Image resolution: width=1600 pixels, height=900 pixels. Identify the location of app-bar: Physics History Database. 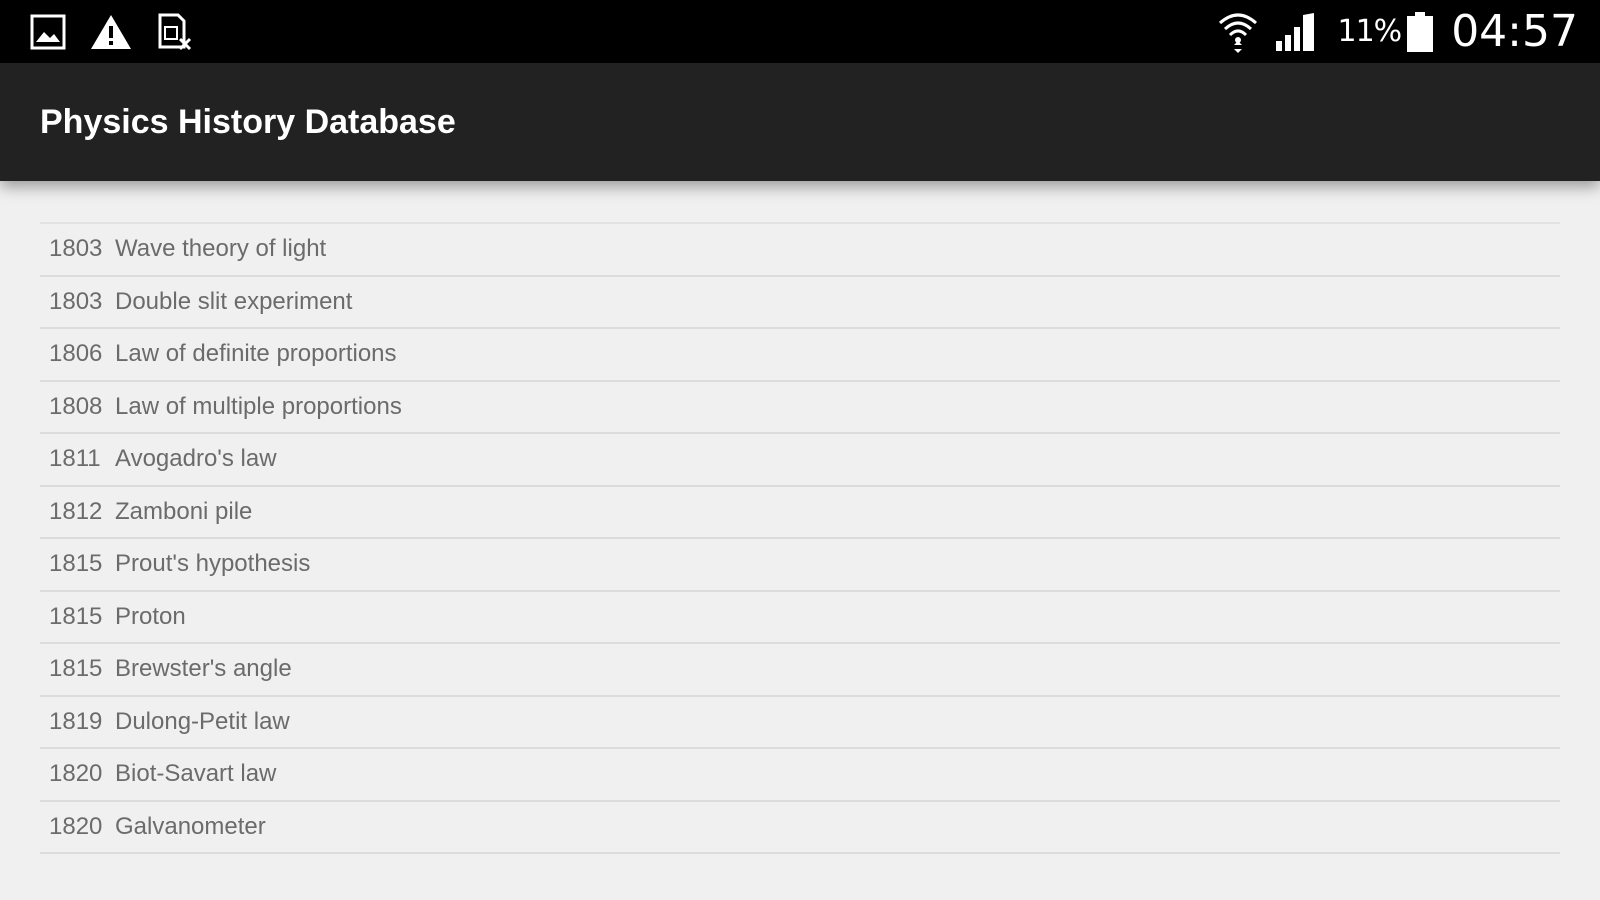
(800, 122).